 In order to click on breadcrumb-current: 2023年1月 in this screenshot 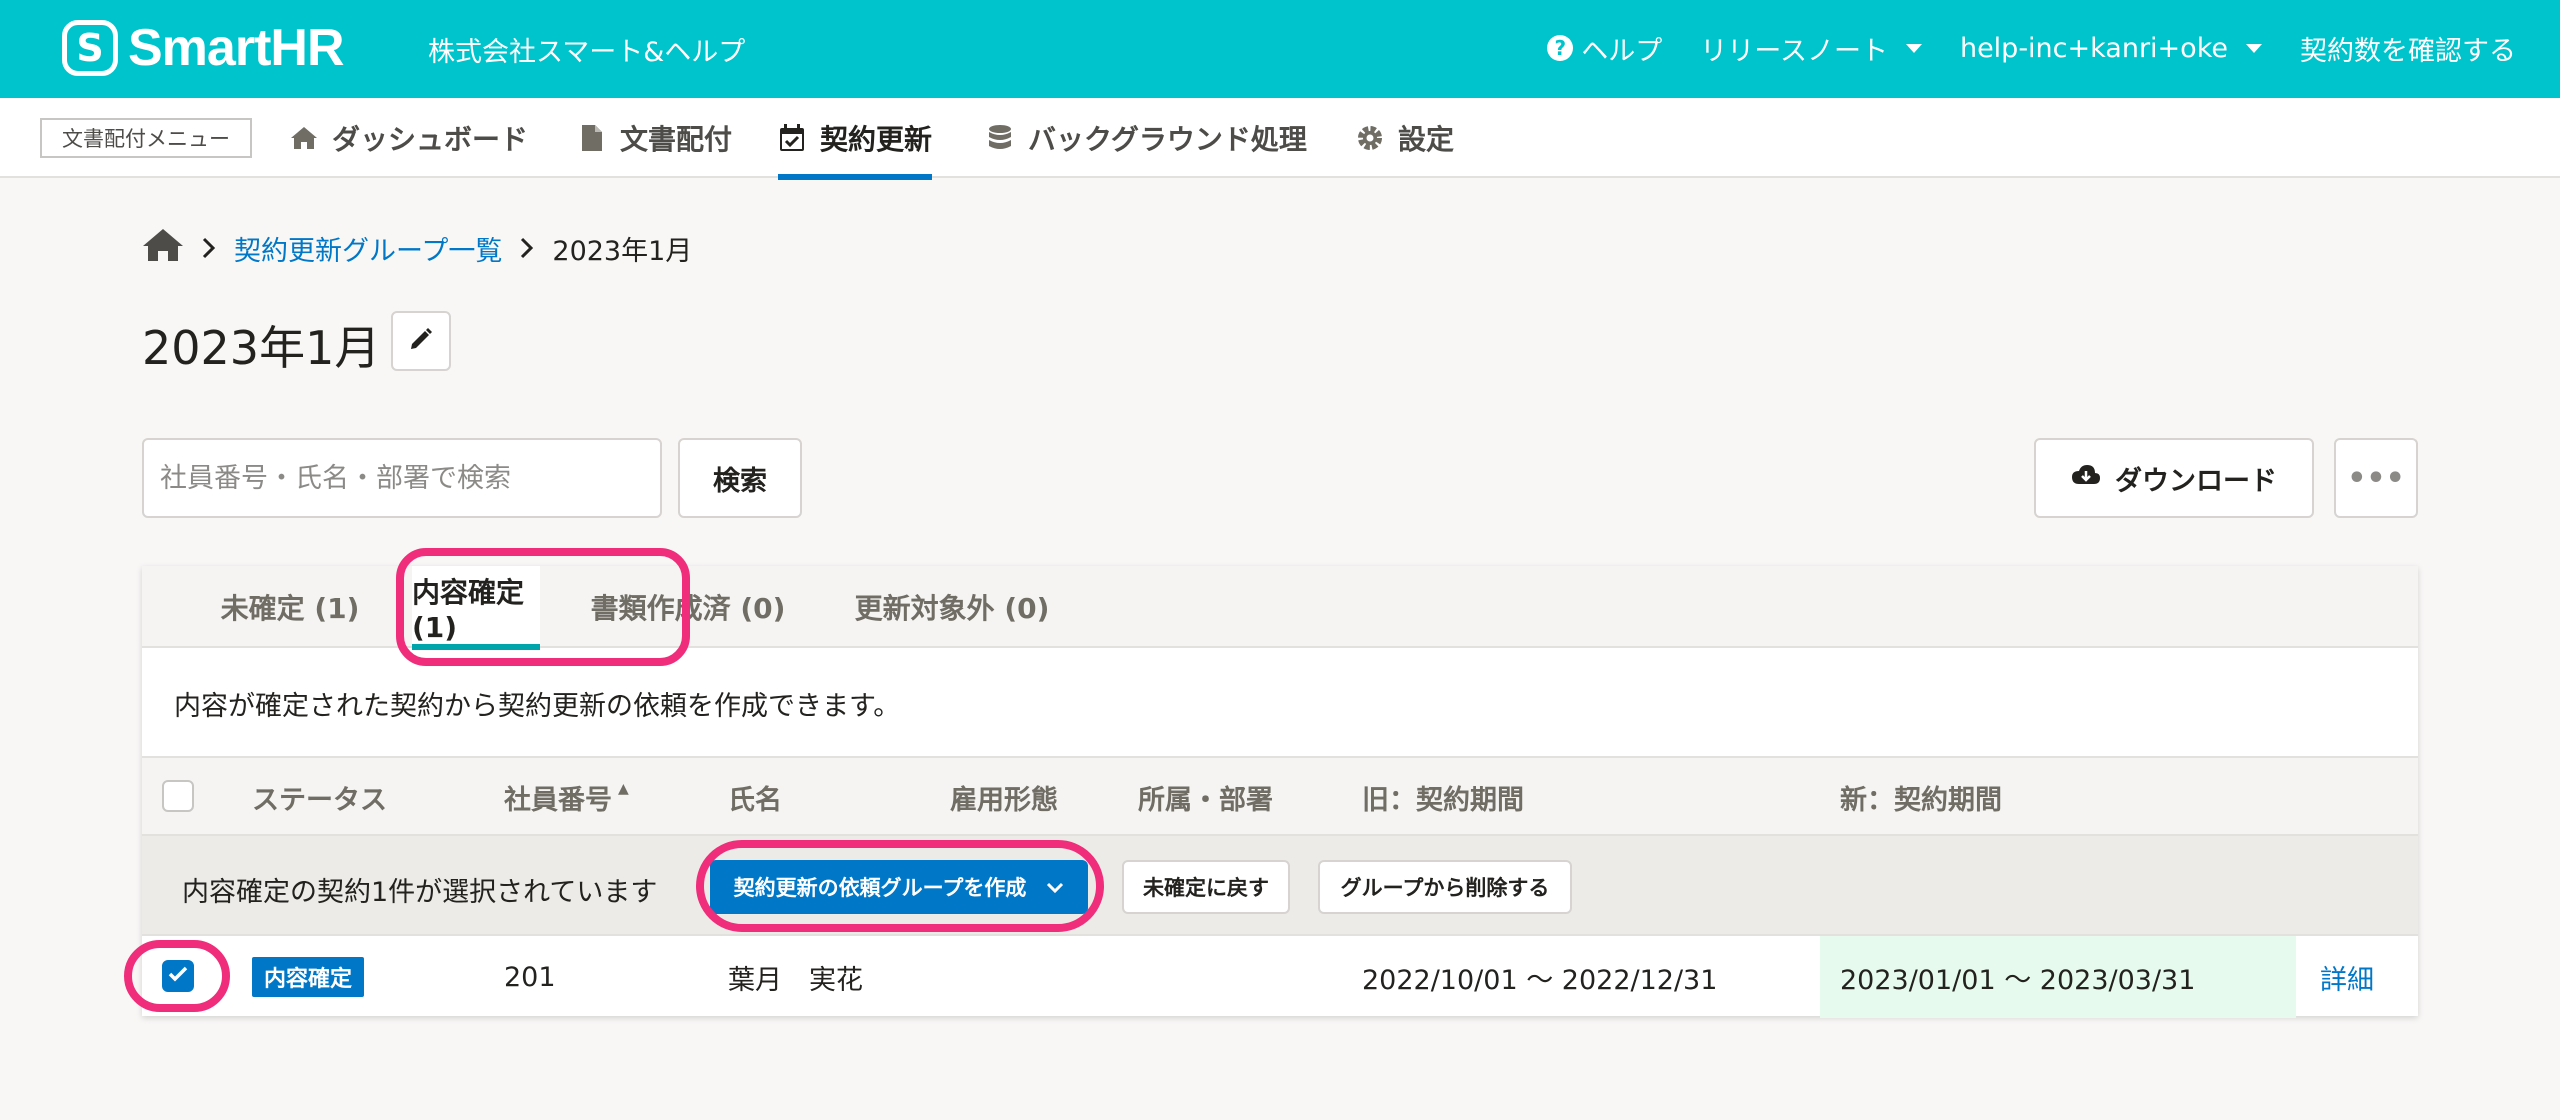, I will do `click(622, 251)`.